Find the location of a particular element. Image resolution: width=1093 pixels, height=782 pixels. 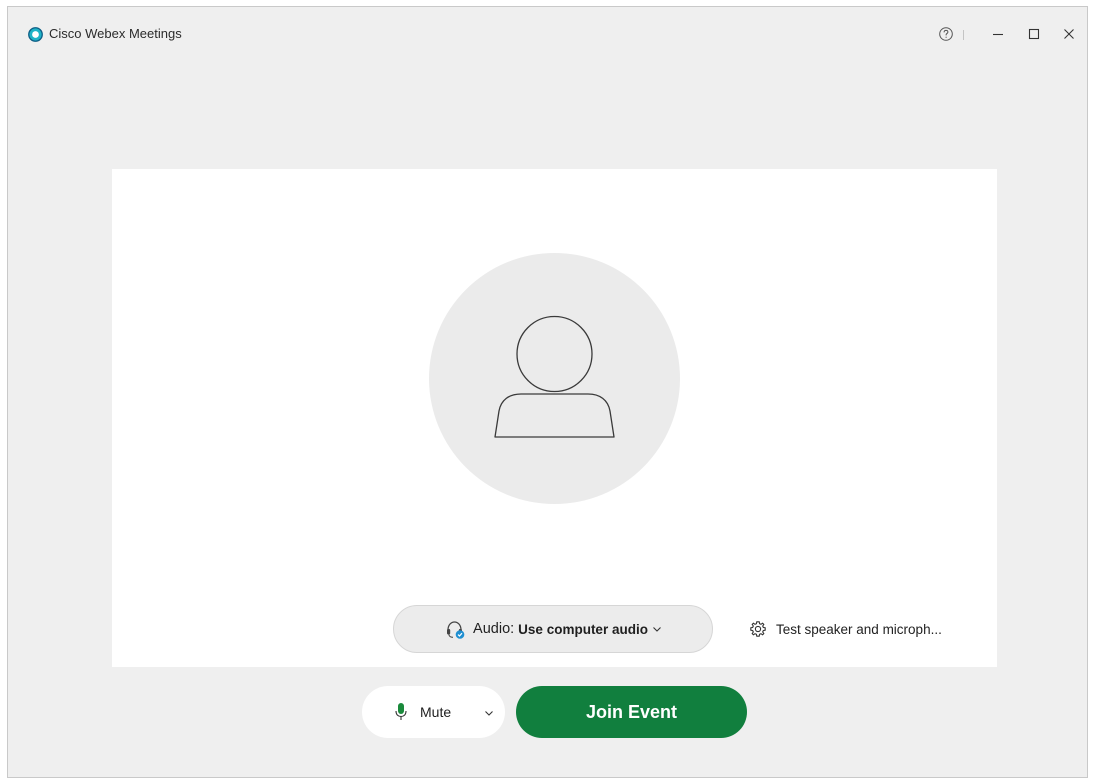

close-icon is located at coordinates (1069, 34).